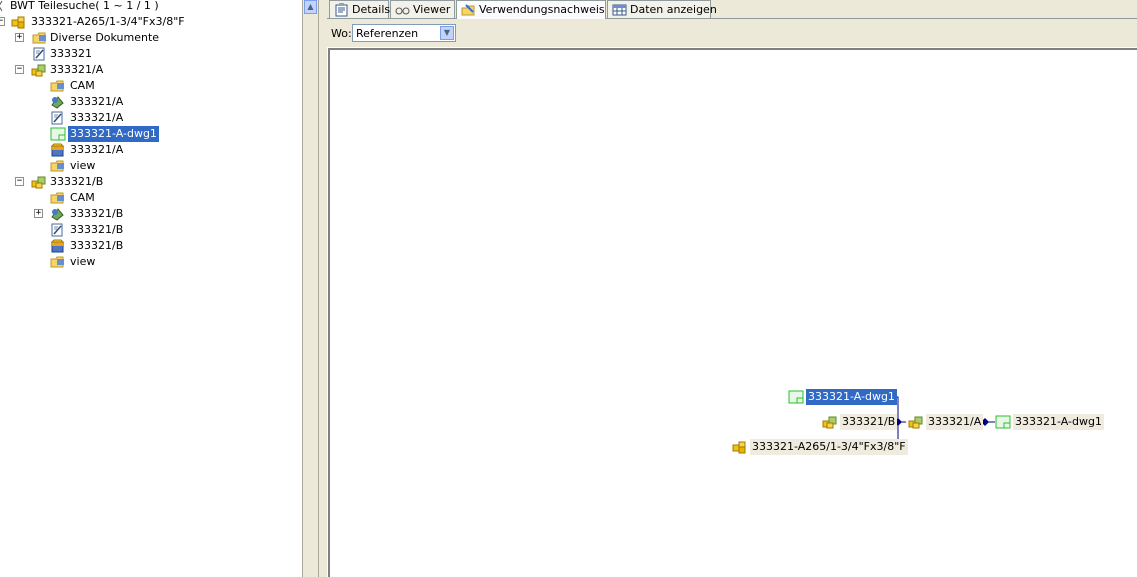 The height and width of the screenshot is (577, 1137). Describe the element at coordinates (869, 422) in the screenshot. I see `graph-node-label: 333321/B` at that location.